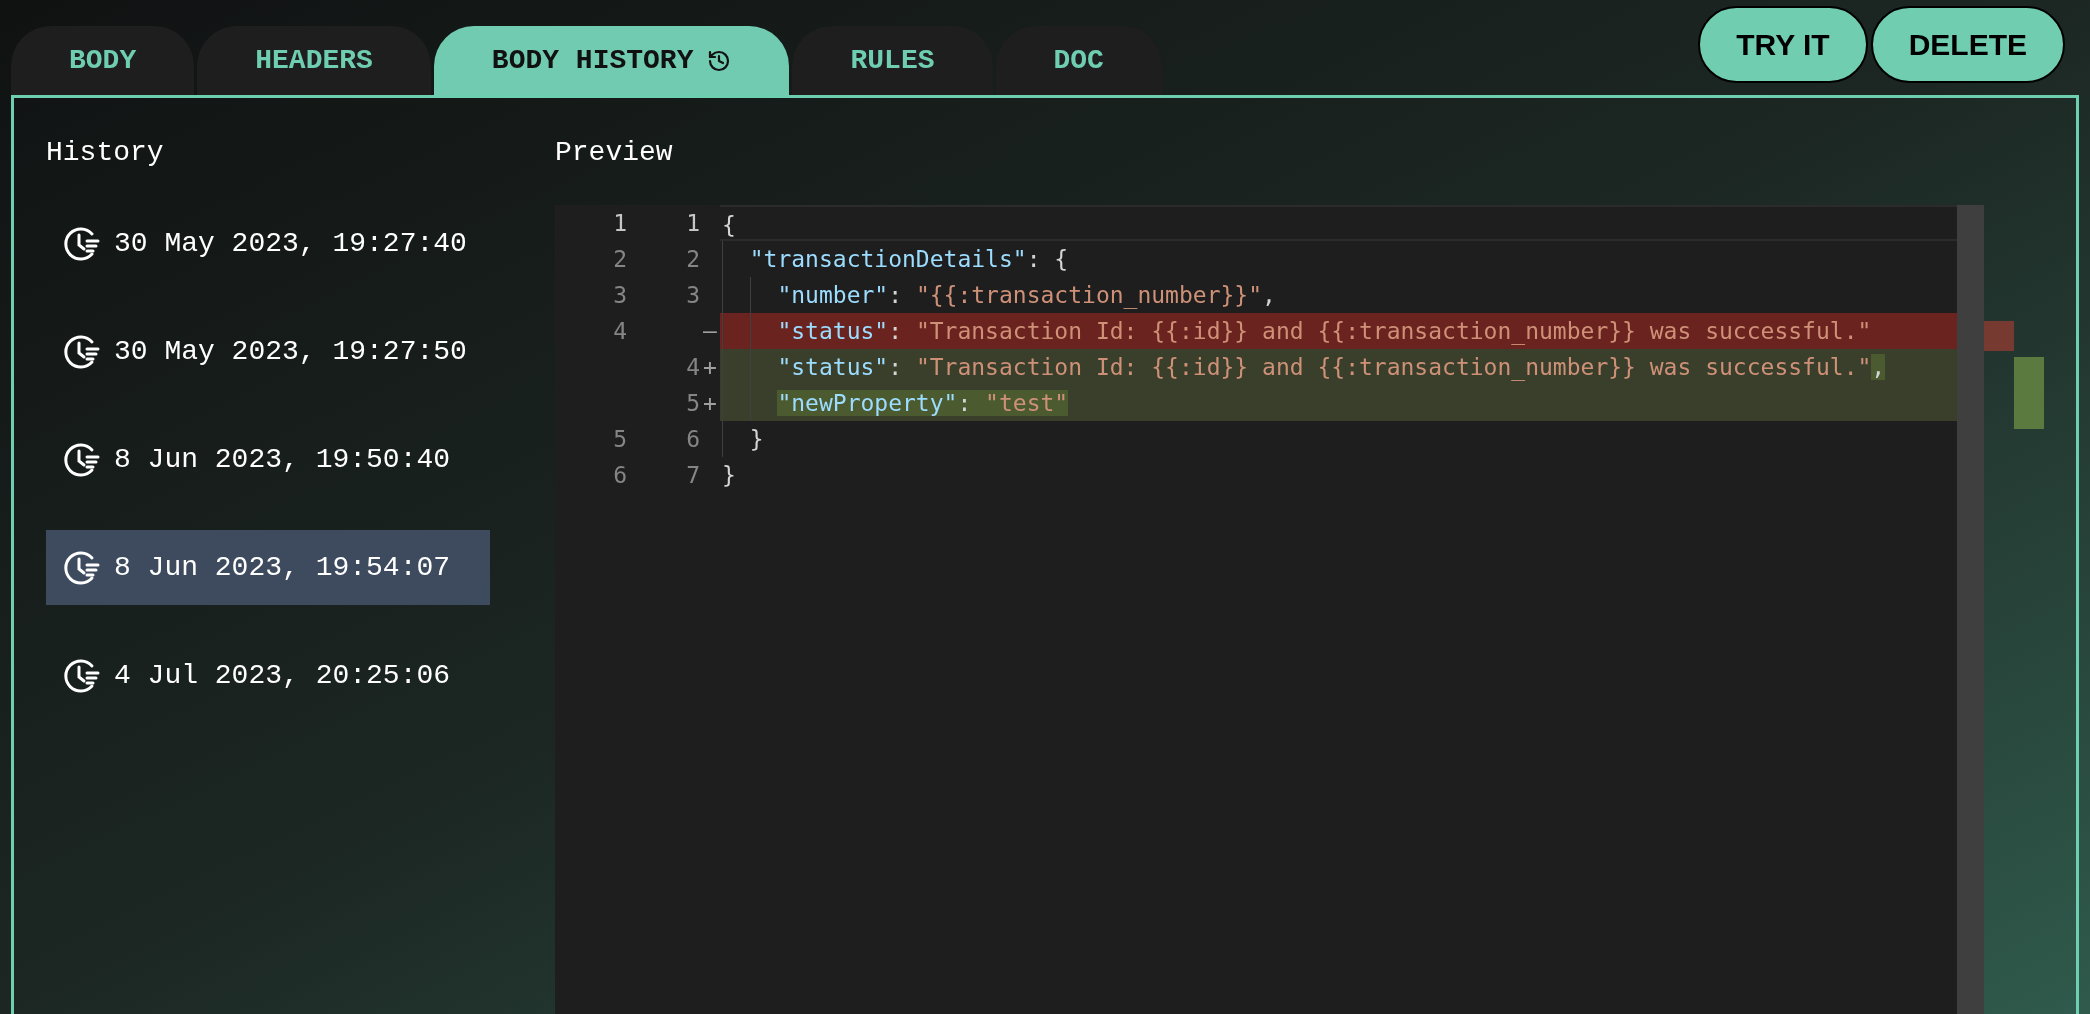 This screenshot has width=2090, height=1014. What do you see at coordinates (710, 331) in the screenshot?
I see `diff-sign: —` at bounding box center [710, 331].